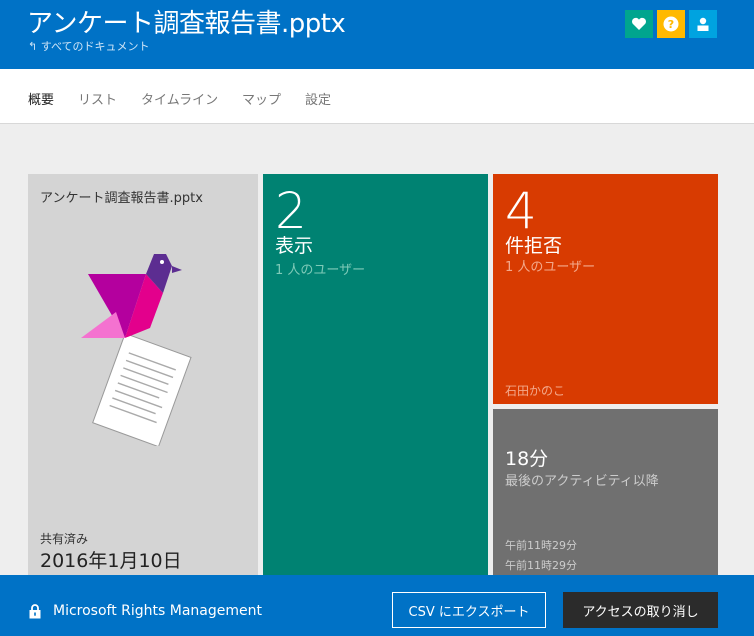  I want to click on activity-elapsed: 18分, so click(527, 459).